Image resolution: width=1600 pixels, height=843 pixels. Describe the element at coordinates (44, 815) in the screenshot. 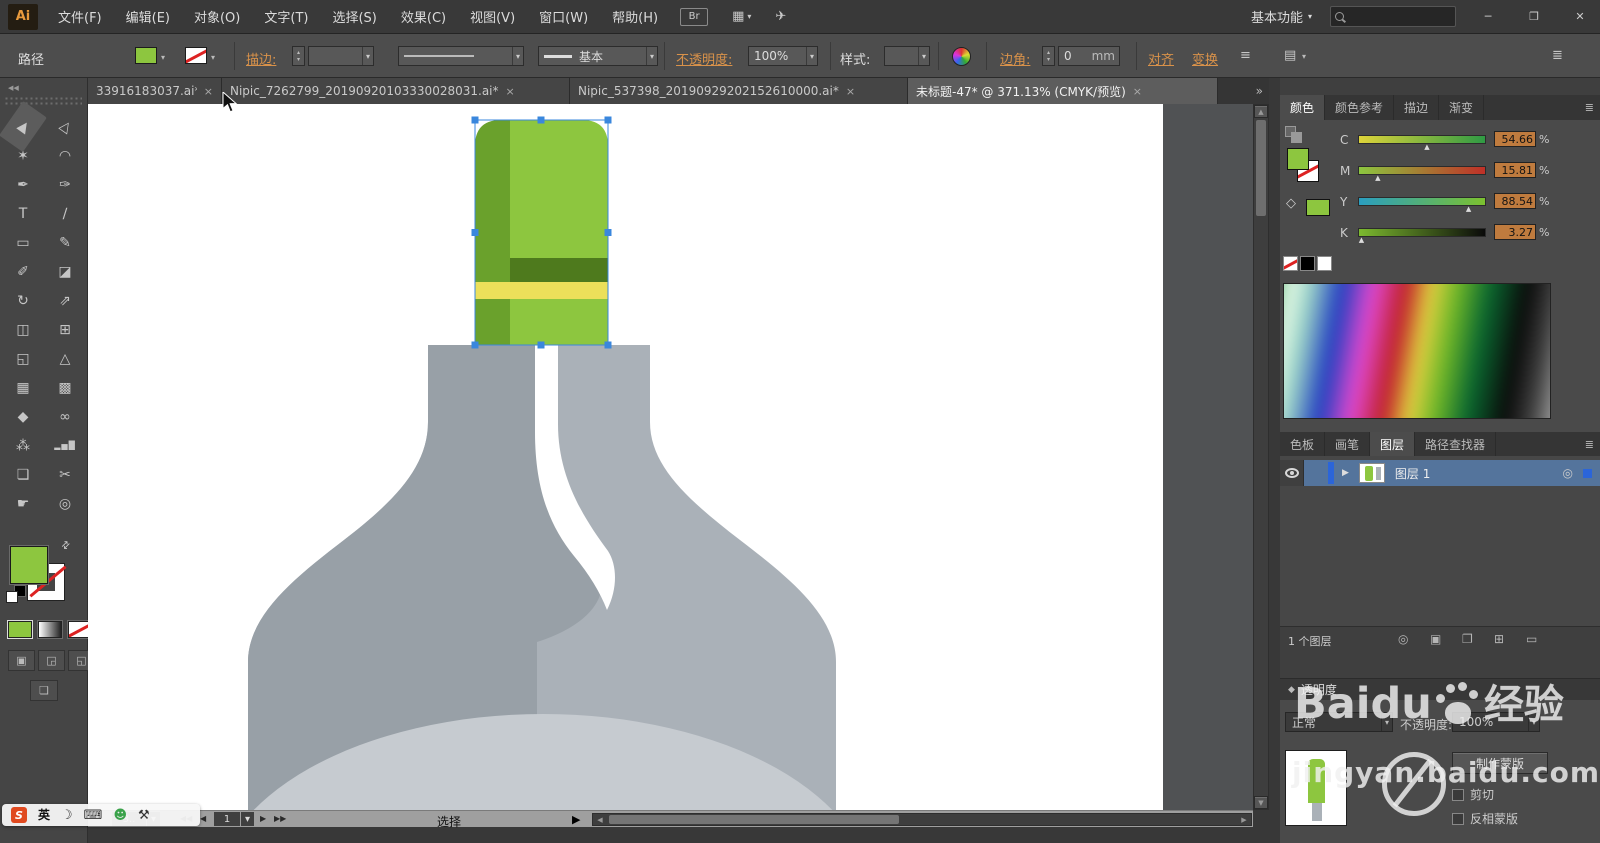

I see `language-english-icon: 英` at that location.